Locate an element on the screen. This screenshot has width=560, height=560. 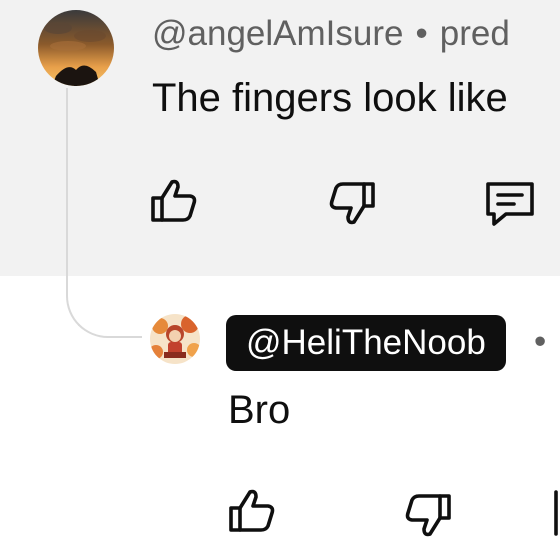
comment-timestamp: pred is located at coordinates (474, 33).